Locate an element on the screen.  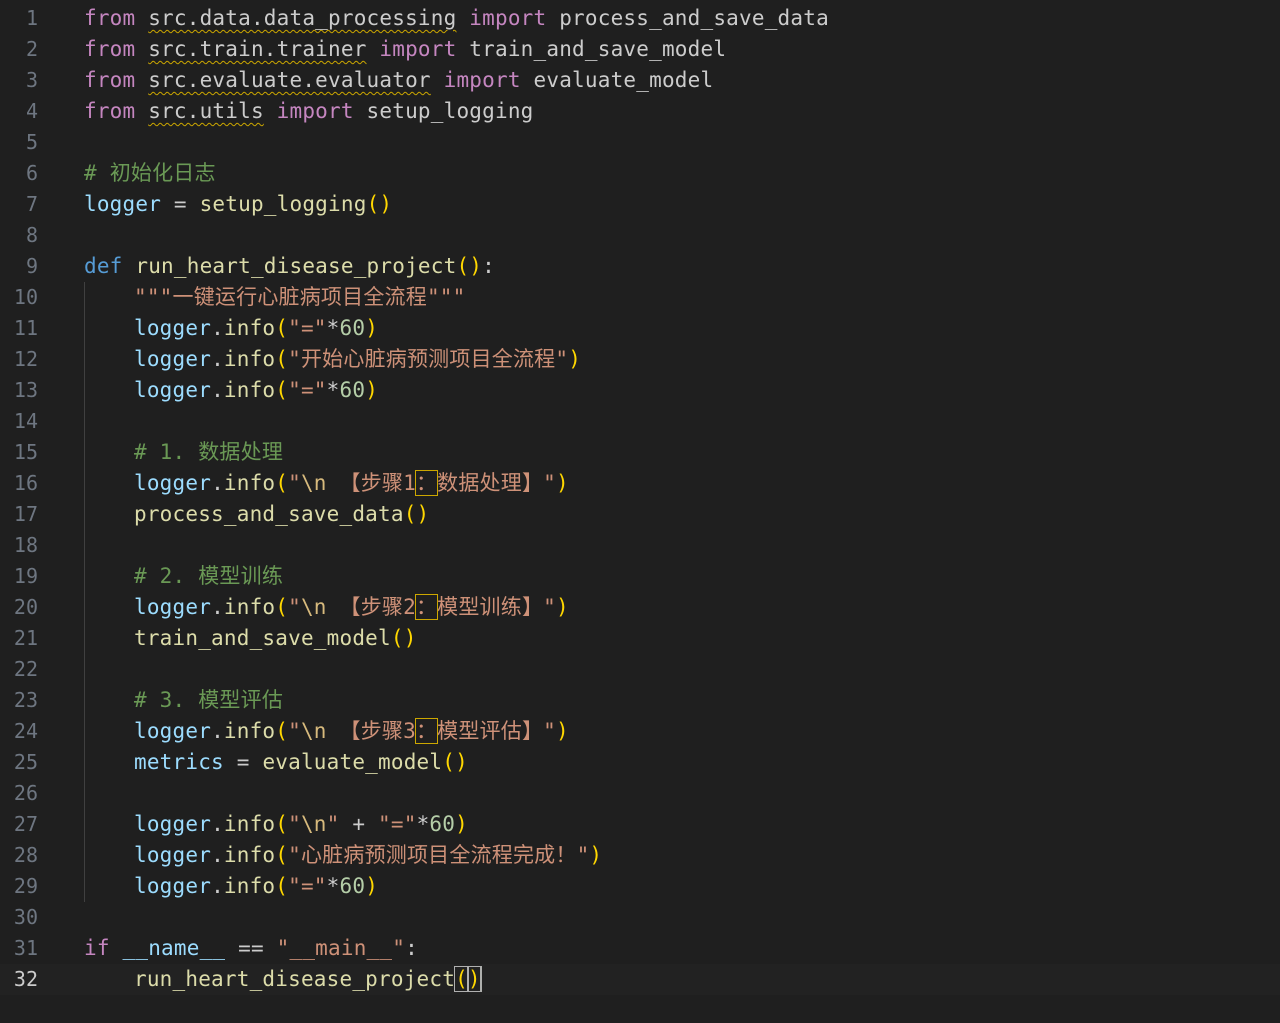
code-line: 27 logger.info("\n" + "="*60) is located at coordinates (640, 824).